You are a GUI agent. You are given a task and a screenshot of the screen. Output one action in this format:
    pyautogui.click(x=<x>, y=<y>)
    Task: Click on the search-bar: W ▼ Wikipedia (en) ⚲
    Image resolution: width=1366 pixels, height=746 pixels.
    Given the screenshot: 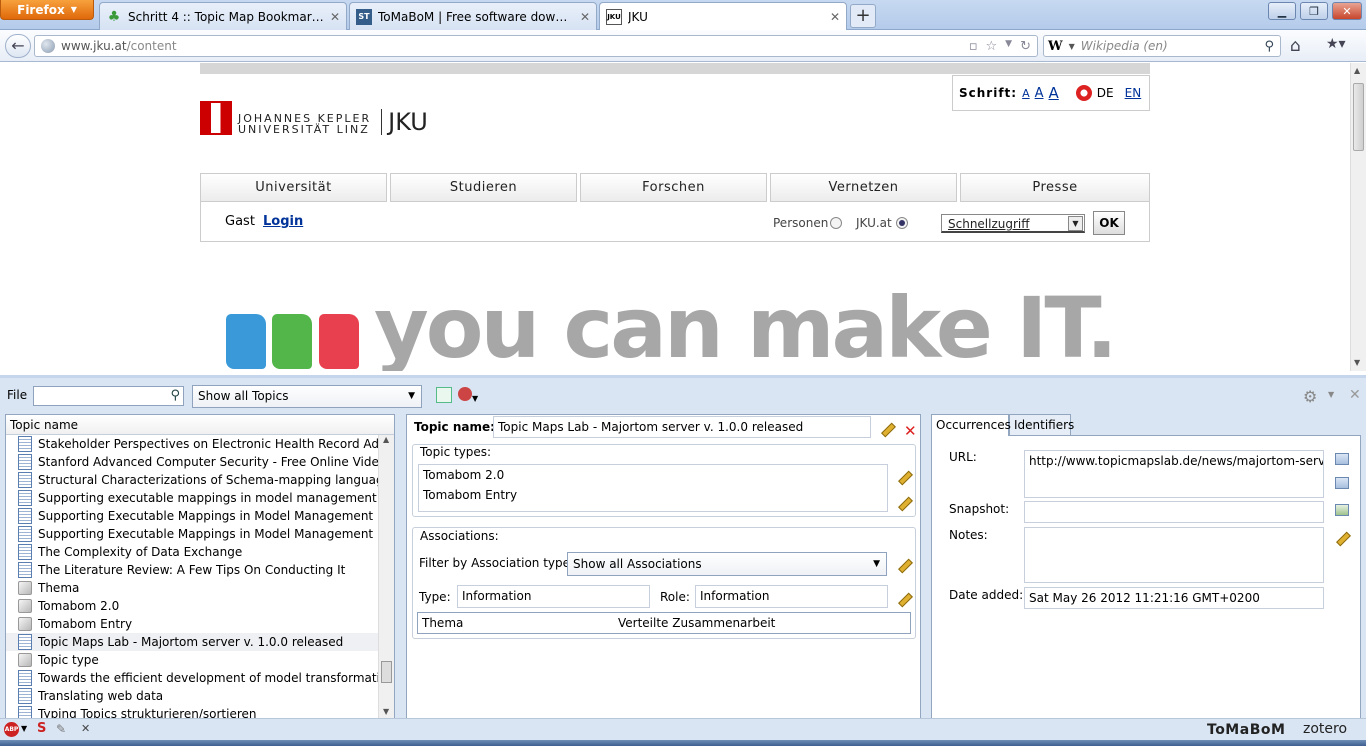 What is the action you would take?
    pyautogui.click(x=1162, y=46)
    